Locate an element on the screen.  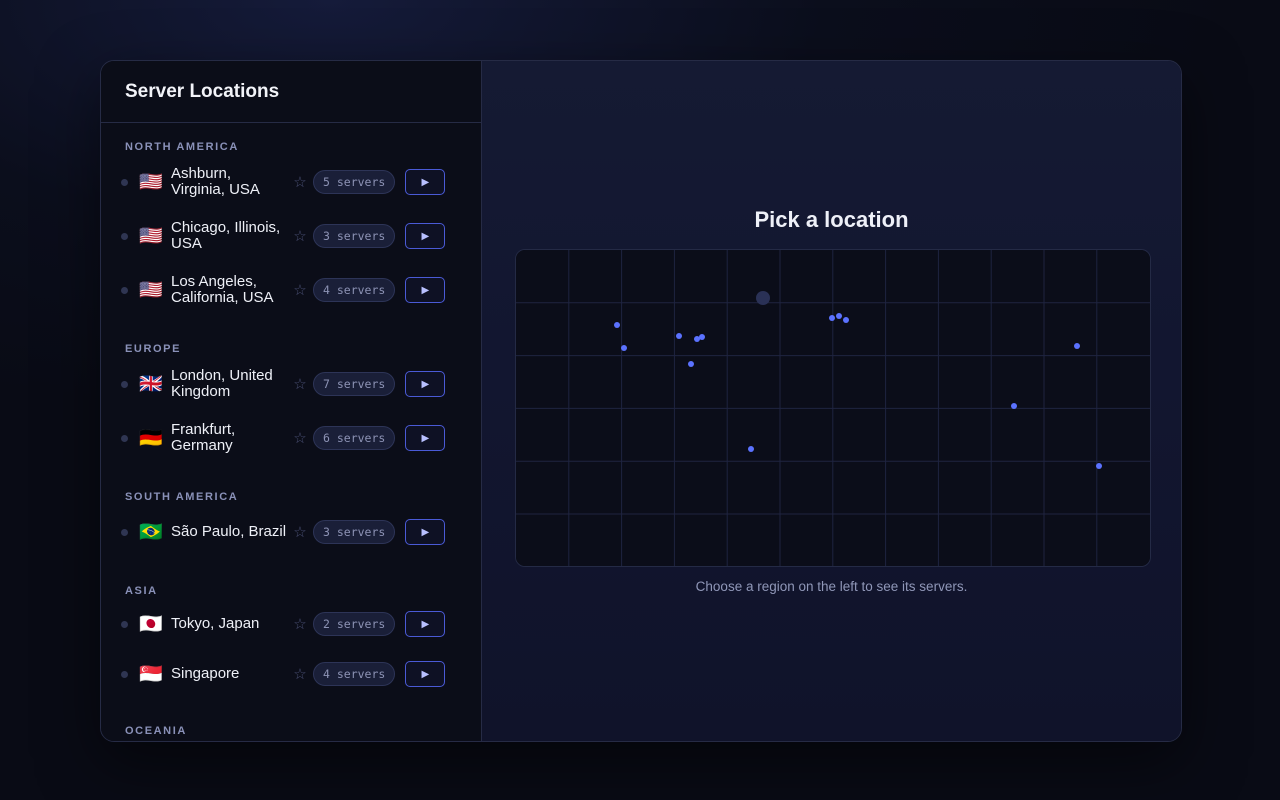
server-count-badge: 2 servers is located at coordinates (354, 624).